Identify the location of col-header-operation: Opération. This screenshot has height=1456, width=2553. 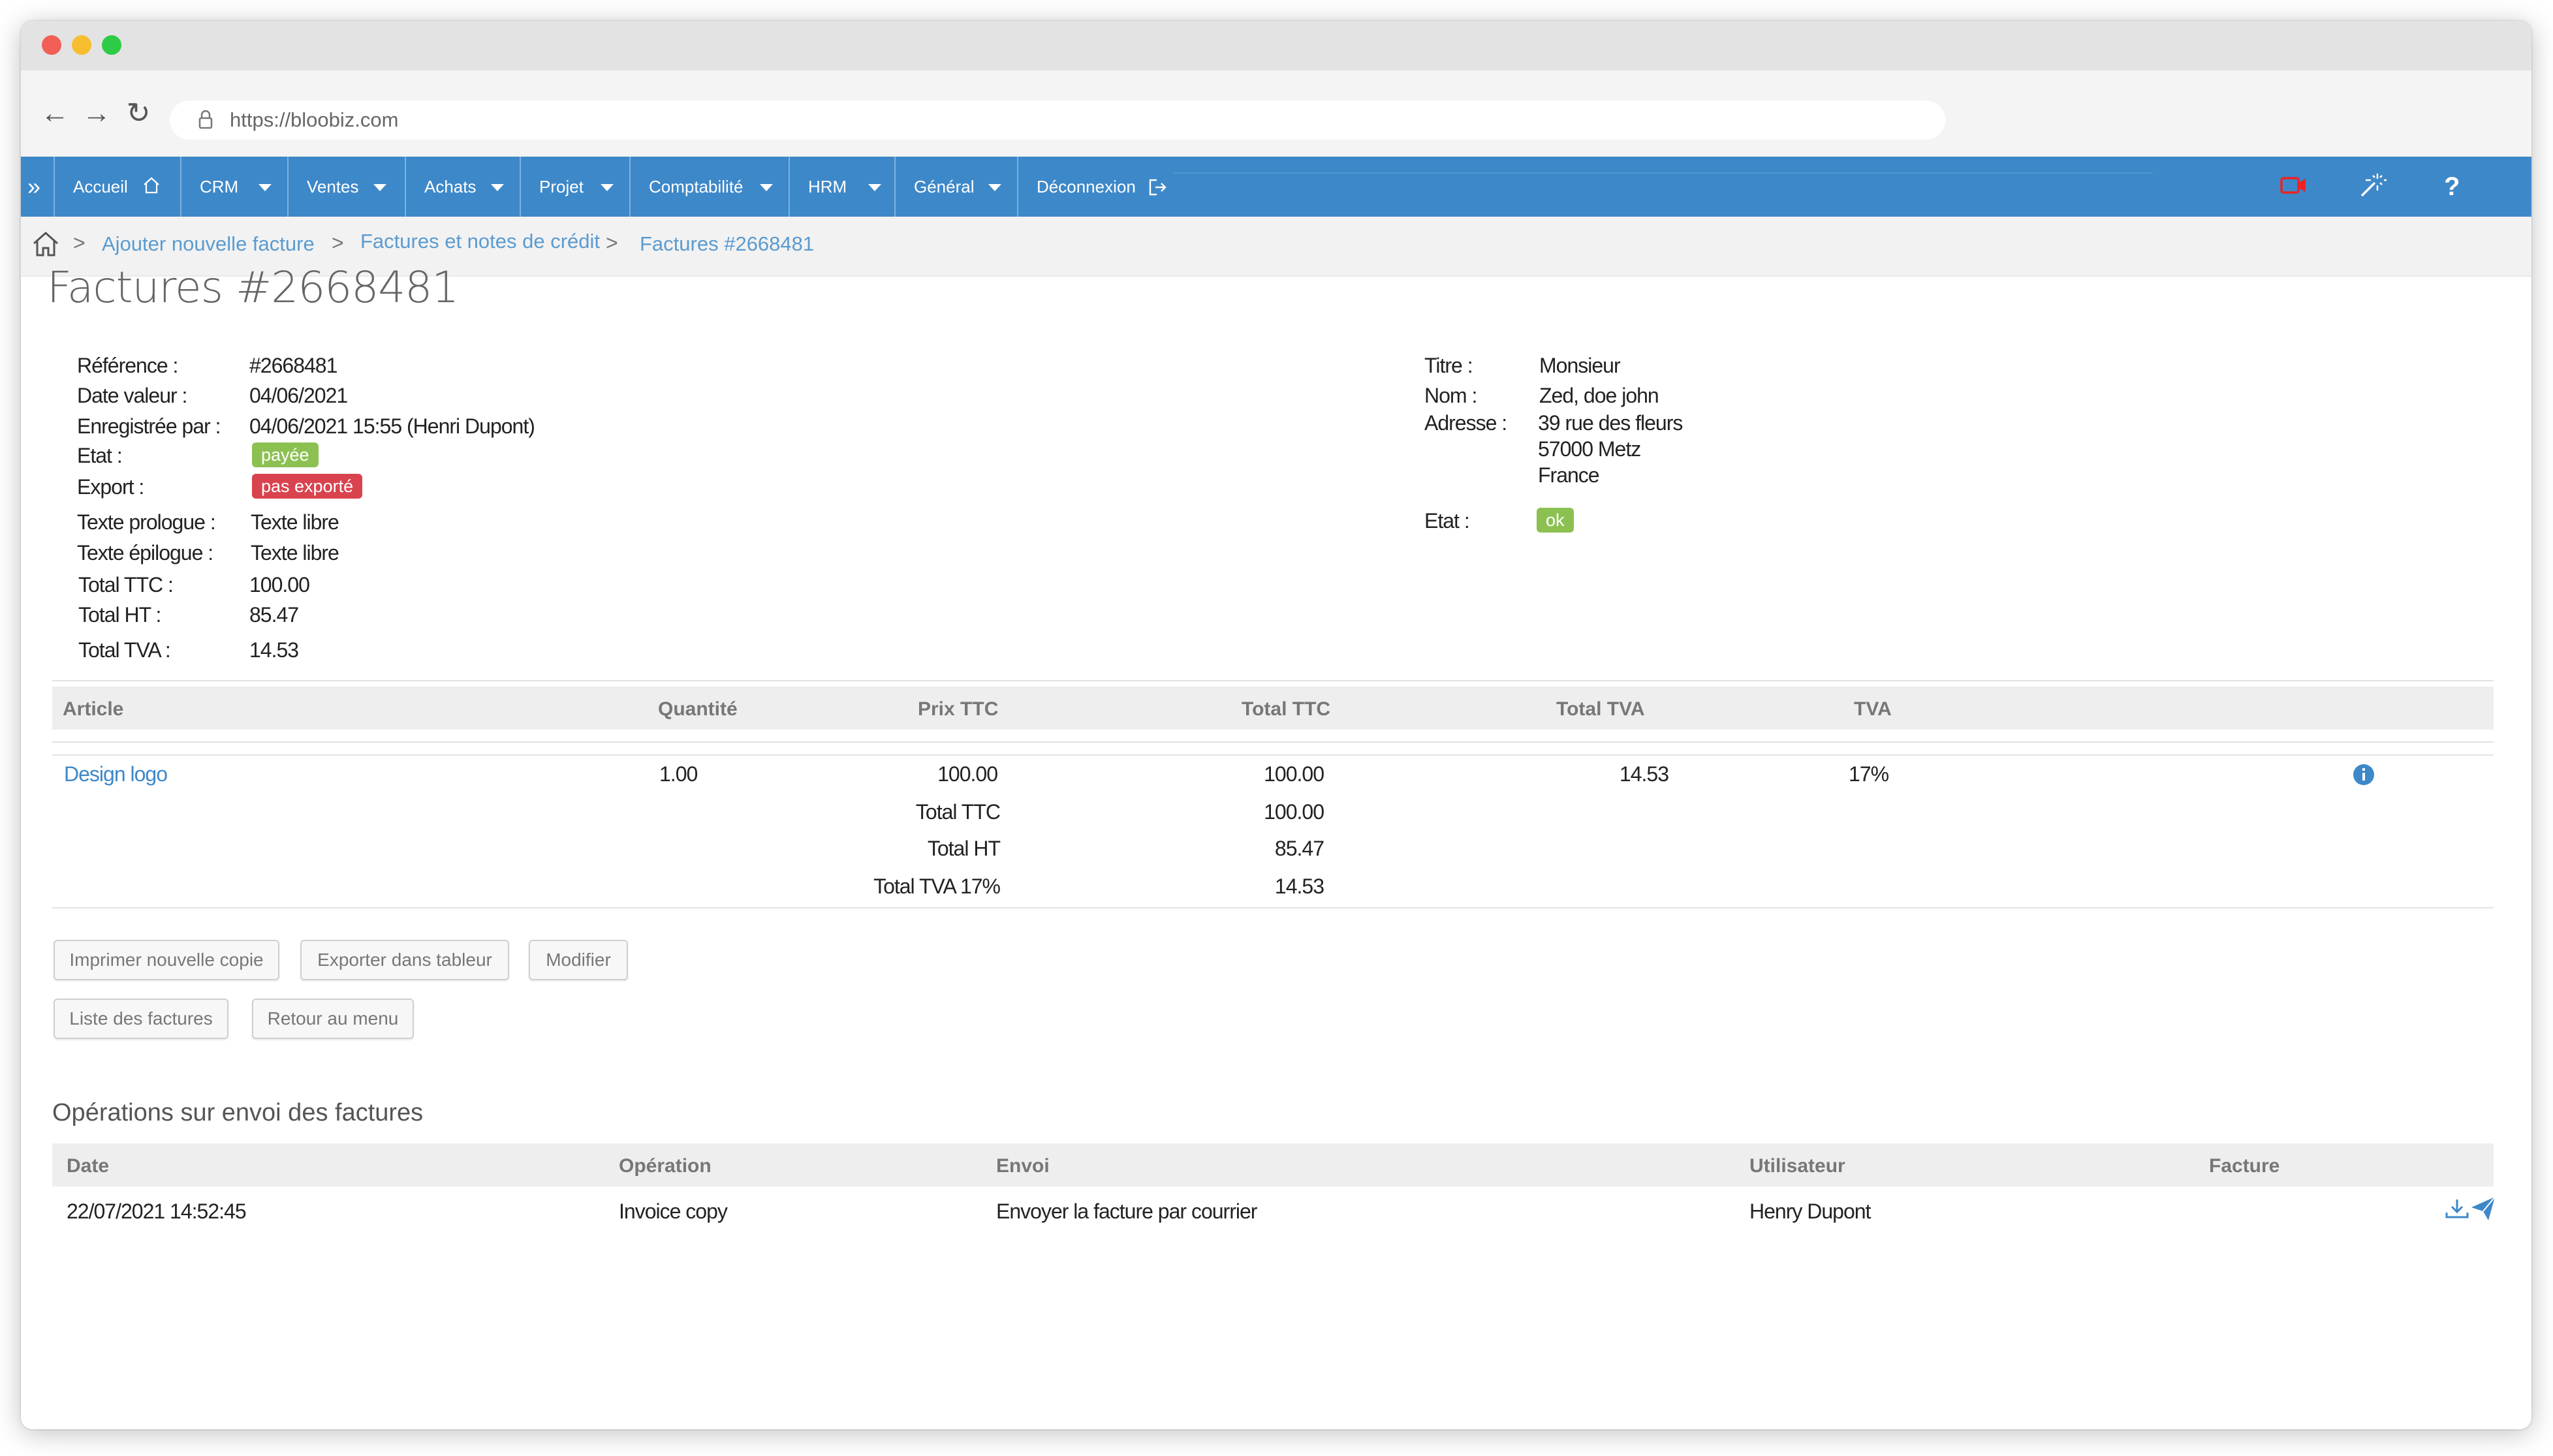
(665, 1166).